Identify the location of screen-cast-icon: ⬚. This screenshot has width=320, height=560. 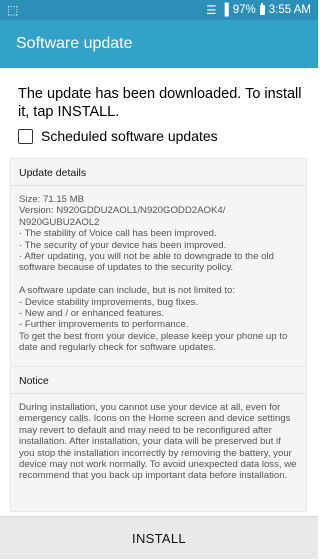
(13, 10).